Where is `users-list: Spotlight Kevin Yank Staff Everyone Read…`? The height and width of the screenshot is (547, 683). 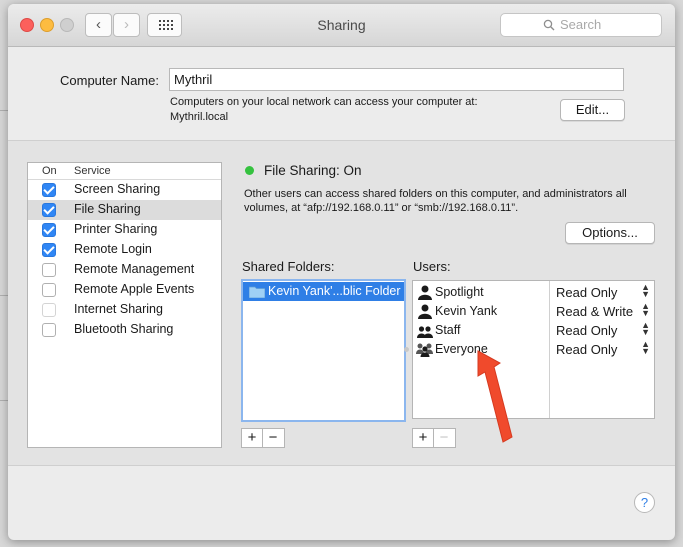
users-list: Spotlight Kevin Yank Staff Everyone Read… is located at coordinates (533, 349).